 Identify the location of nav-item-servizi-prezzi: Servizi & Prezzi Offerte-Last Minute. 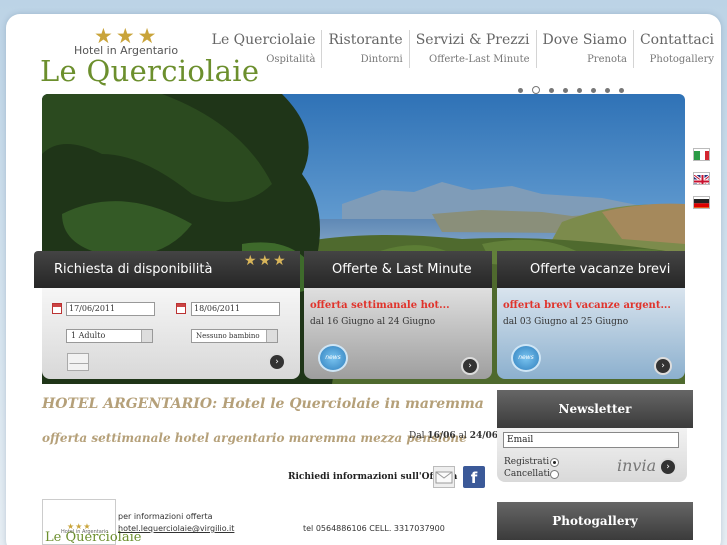
(472, 49).